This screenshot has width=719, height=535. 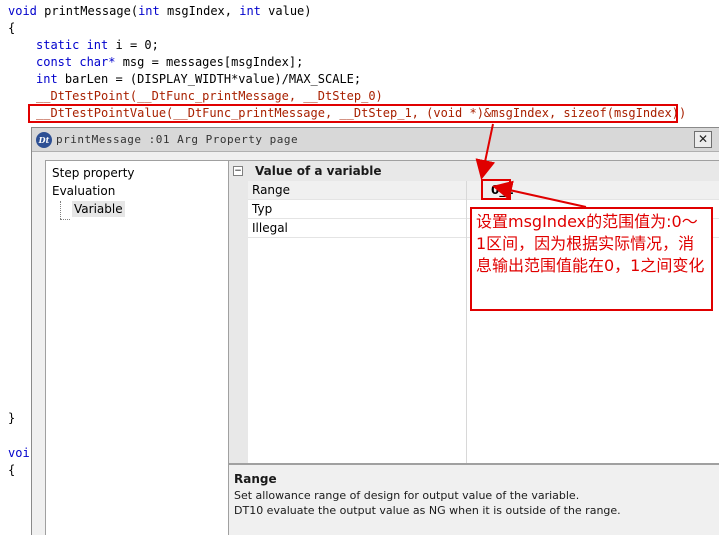 What do you see at coordinates (496, 189) in the screenshot?
I see `highlight-range-value` at bounding box center [496, 189].